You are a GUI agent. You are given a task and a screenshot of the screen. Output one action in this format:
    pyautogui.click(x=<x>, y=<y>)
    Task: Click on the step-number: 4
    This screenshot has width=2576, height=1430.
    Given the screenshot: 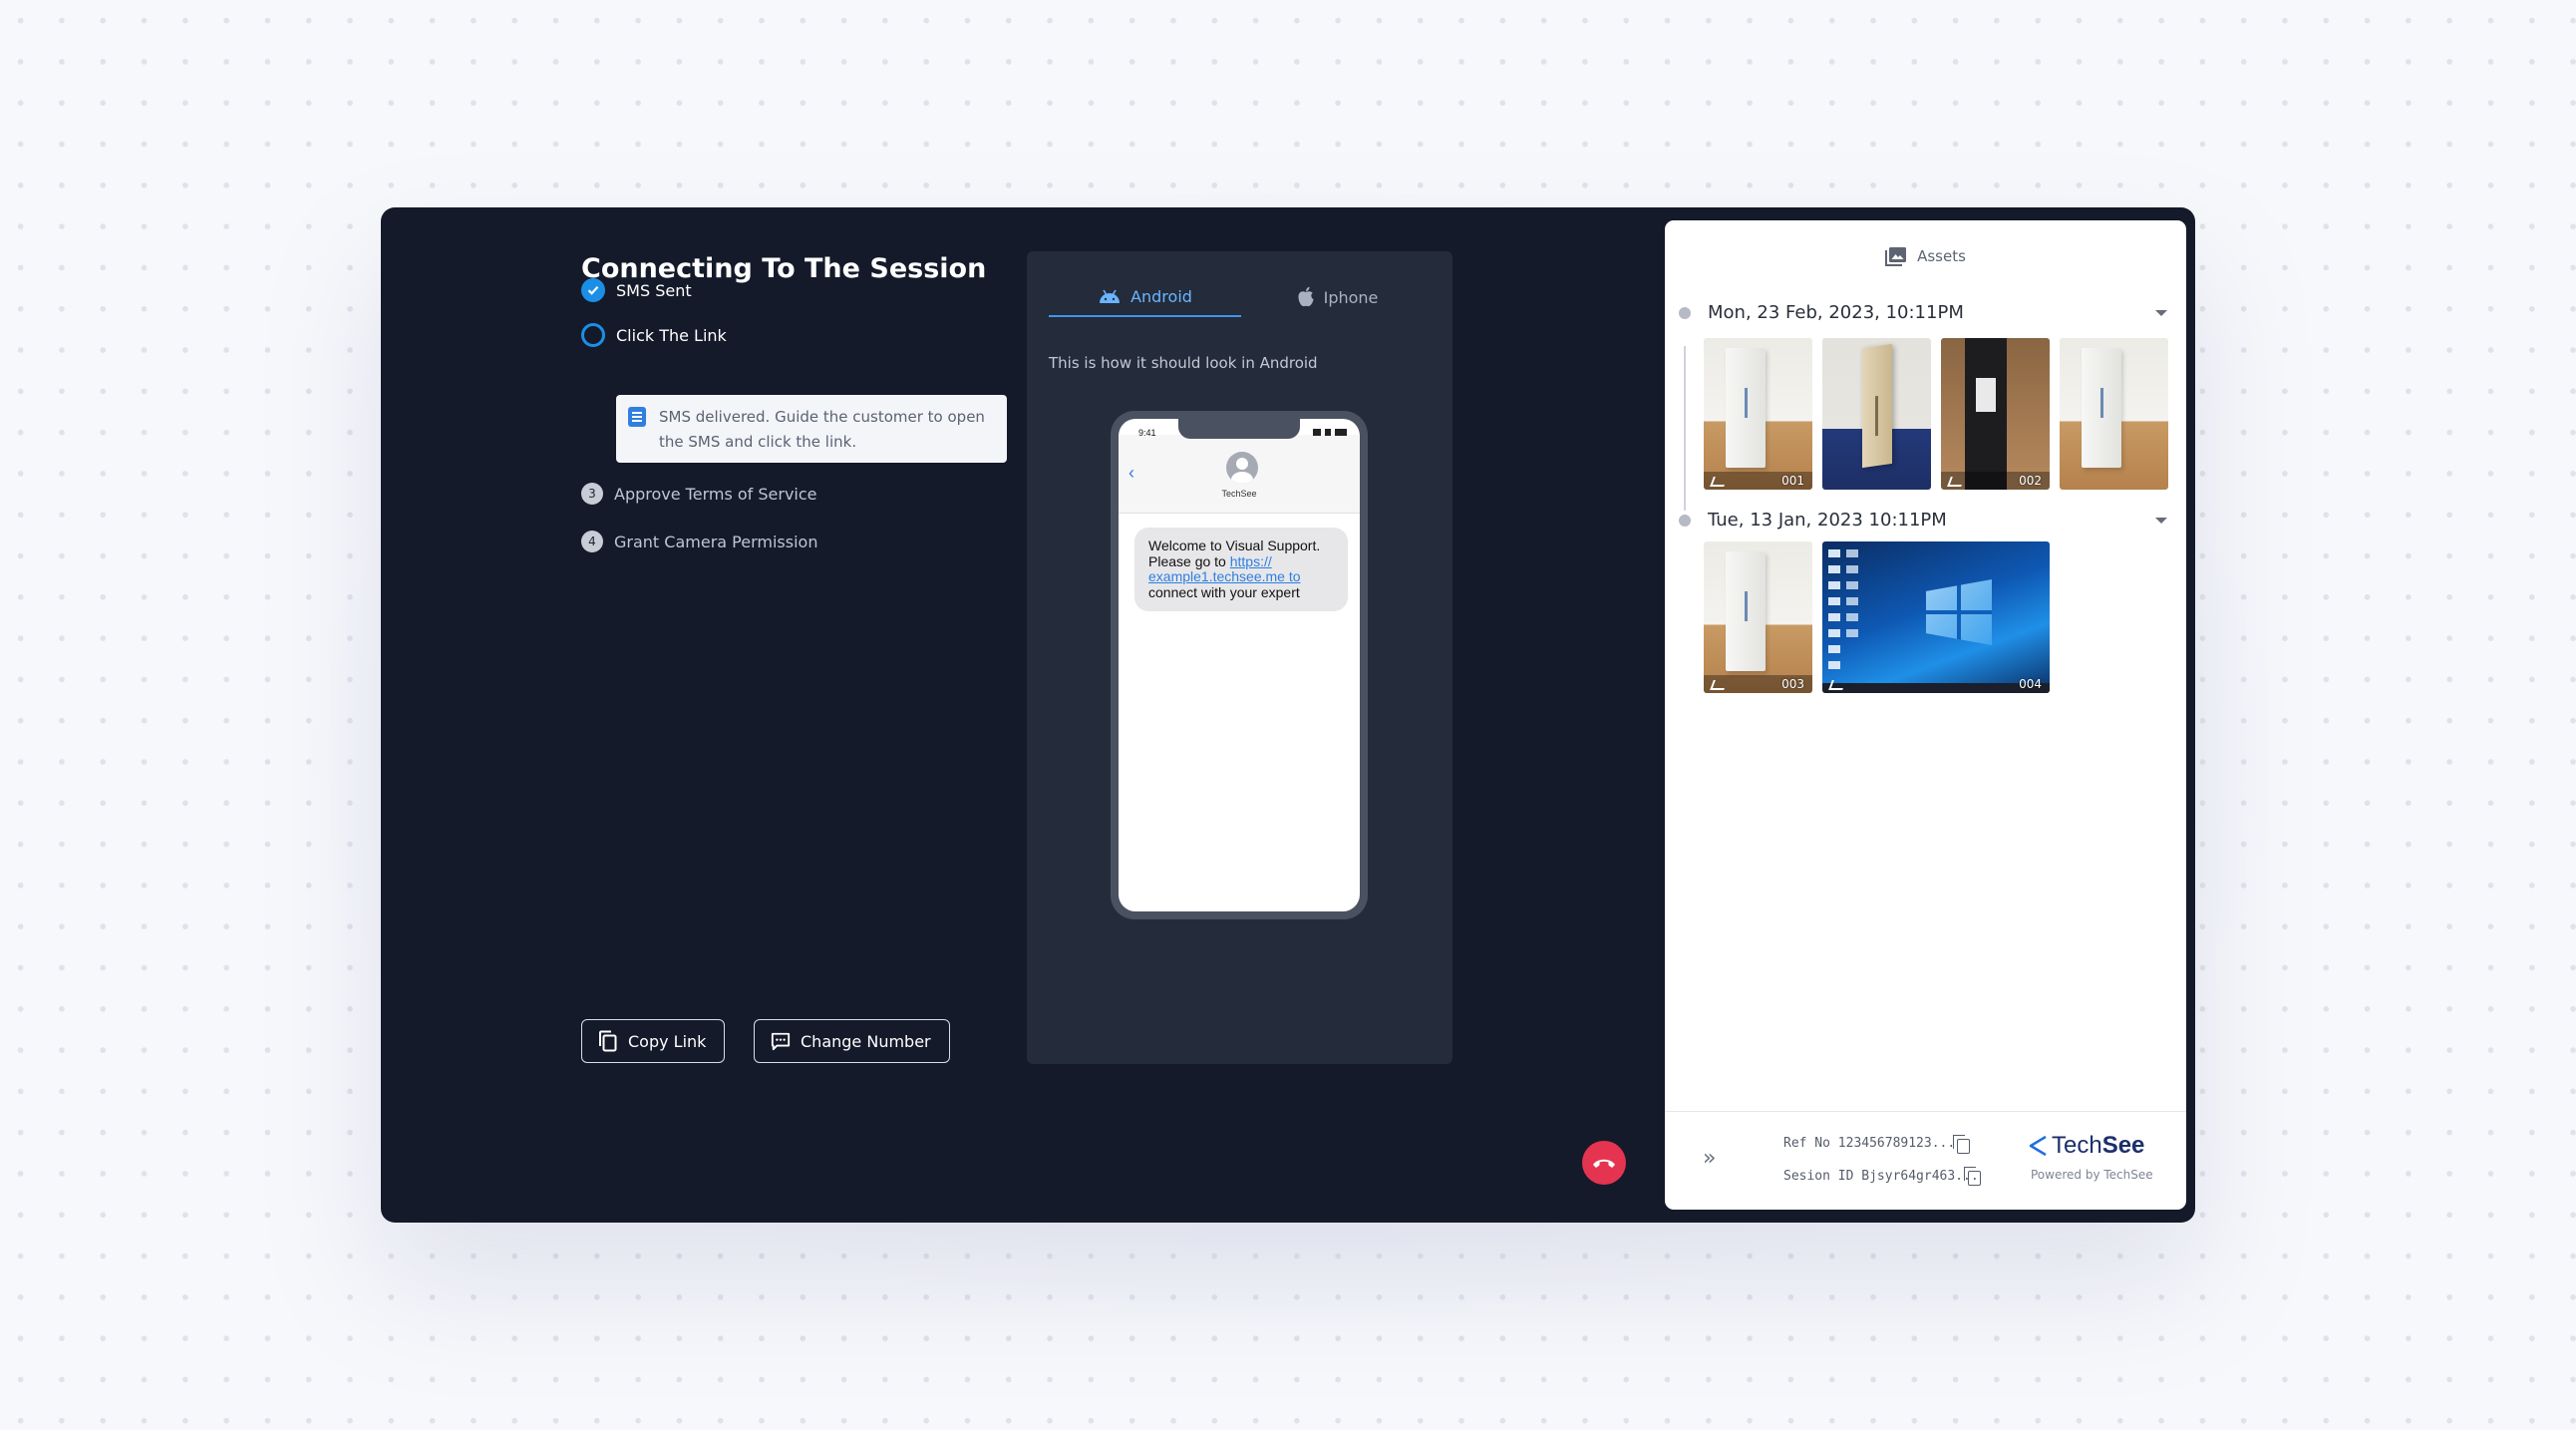 What is the action you would take?
    pyautogui.click(x=592, y=541)
    